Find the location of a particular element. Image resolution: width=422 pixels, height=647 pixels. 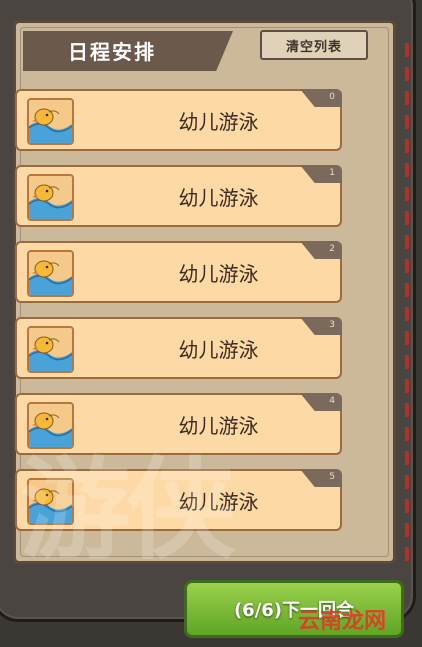

schedule-item: 5 幼儿游泳 is located at coordinates (178, 500).